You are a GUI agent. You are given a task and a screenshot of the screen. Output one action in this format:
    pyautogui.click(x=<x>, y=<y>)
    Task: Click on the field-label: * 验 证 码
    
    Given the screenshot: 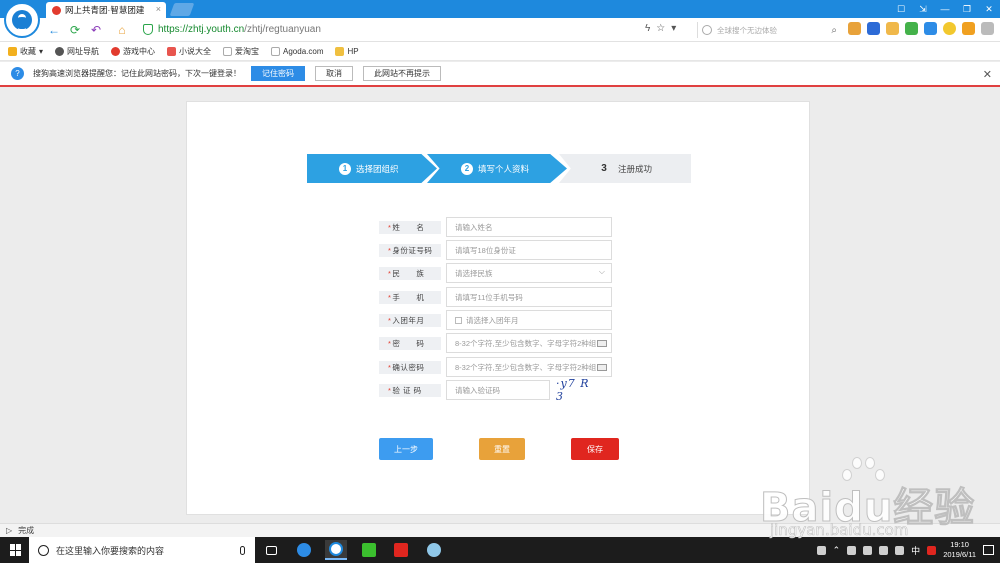 What is the action you would take?
    pyautogui.click(x=410, y=390)
    